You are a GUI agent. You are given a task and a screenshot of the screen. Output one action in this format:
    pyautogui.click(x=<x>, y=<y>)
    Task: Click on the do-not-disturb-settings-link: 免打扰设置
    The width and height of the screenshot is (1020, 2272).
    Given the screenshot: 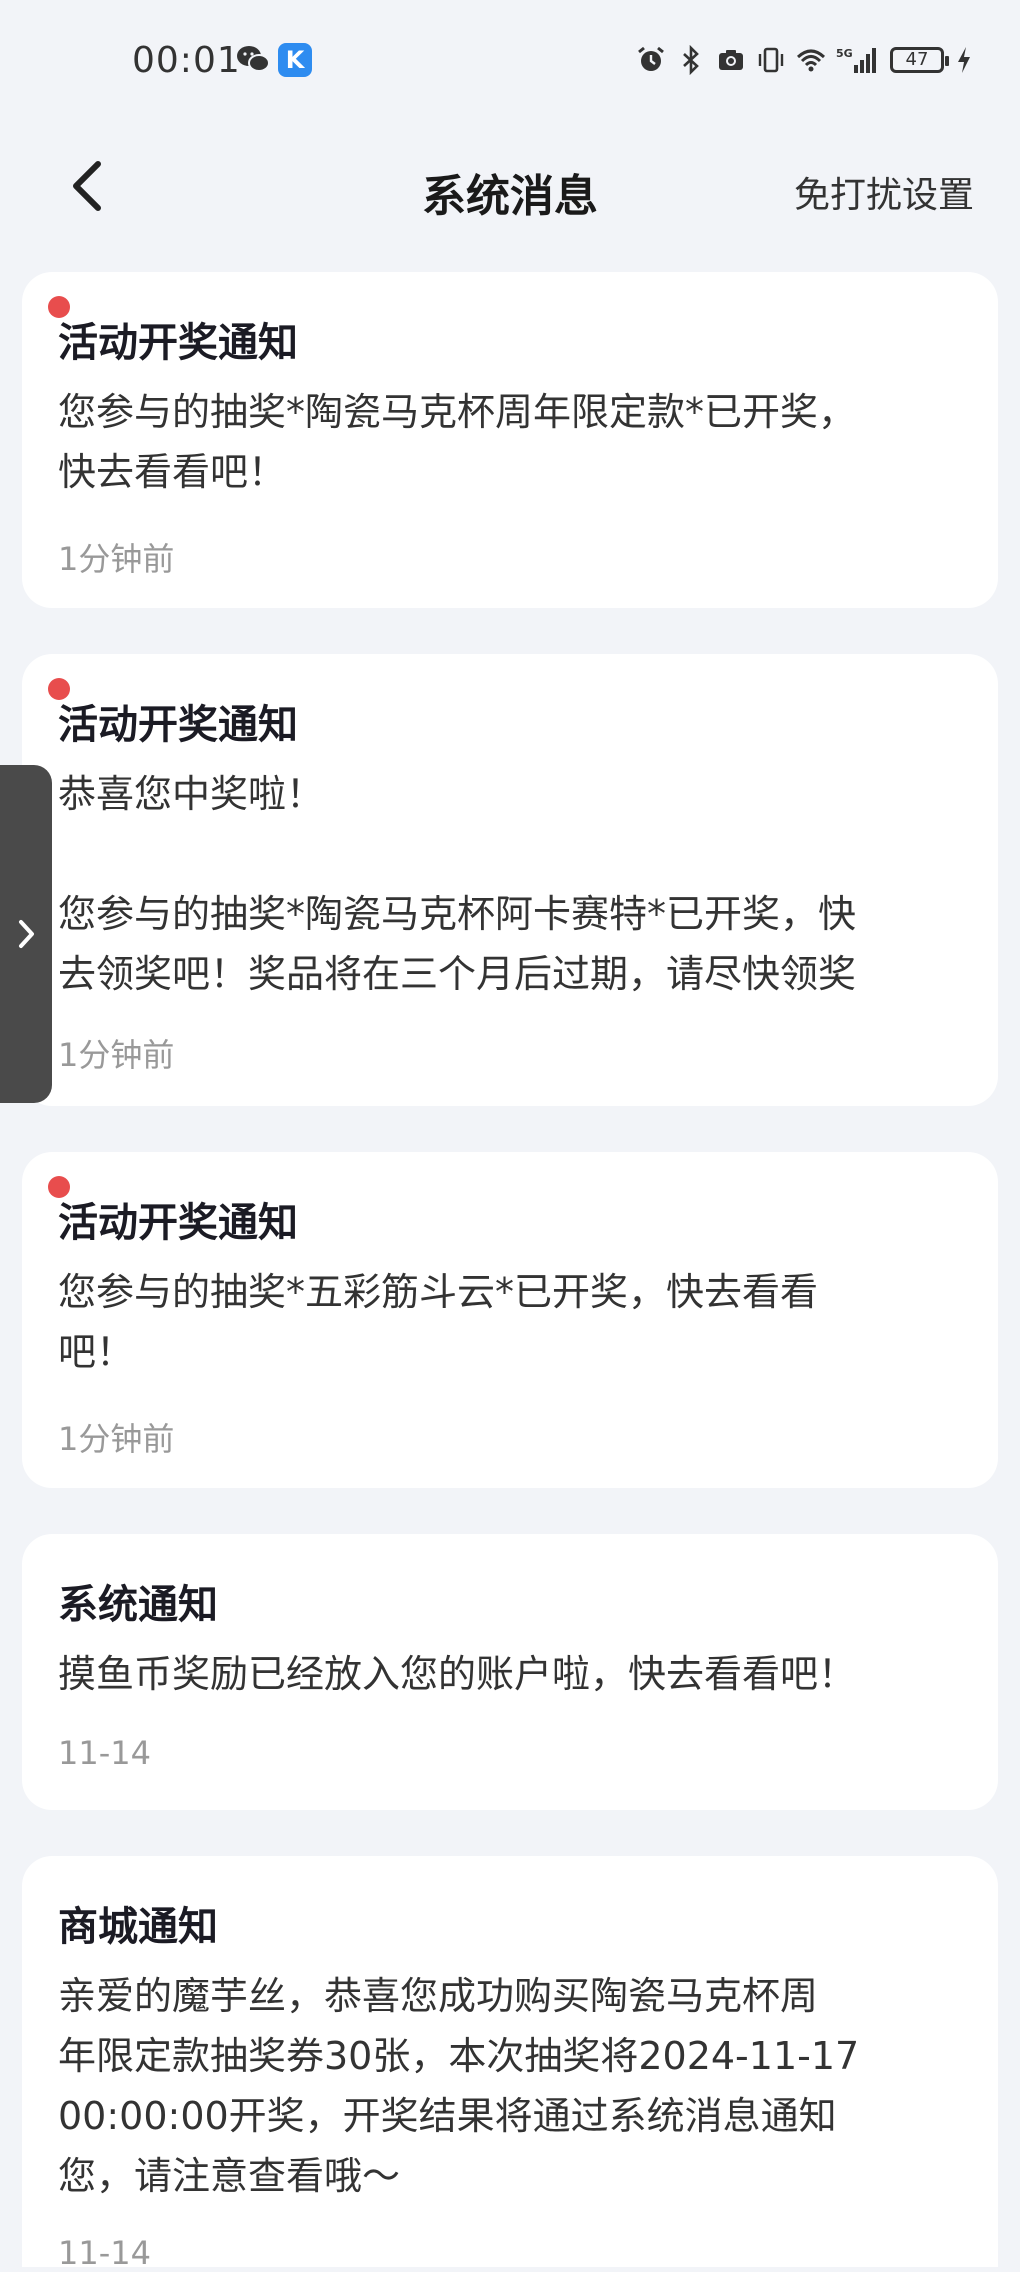 What is the action you would take?
    pyautogui.click(x=884, y=192)
    